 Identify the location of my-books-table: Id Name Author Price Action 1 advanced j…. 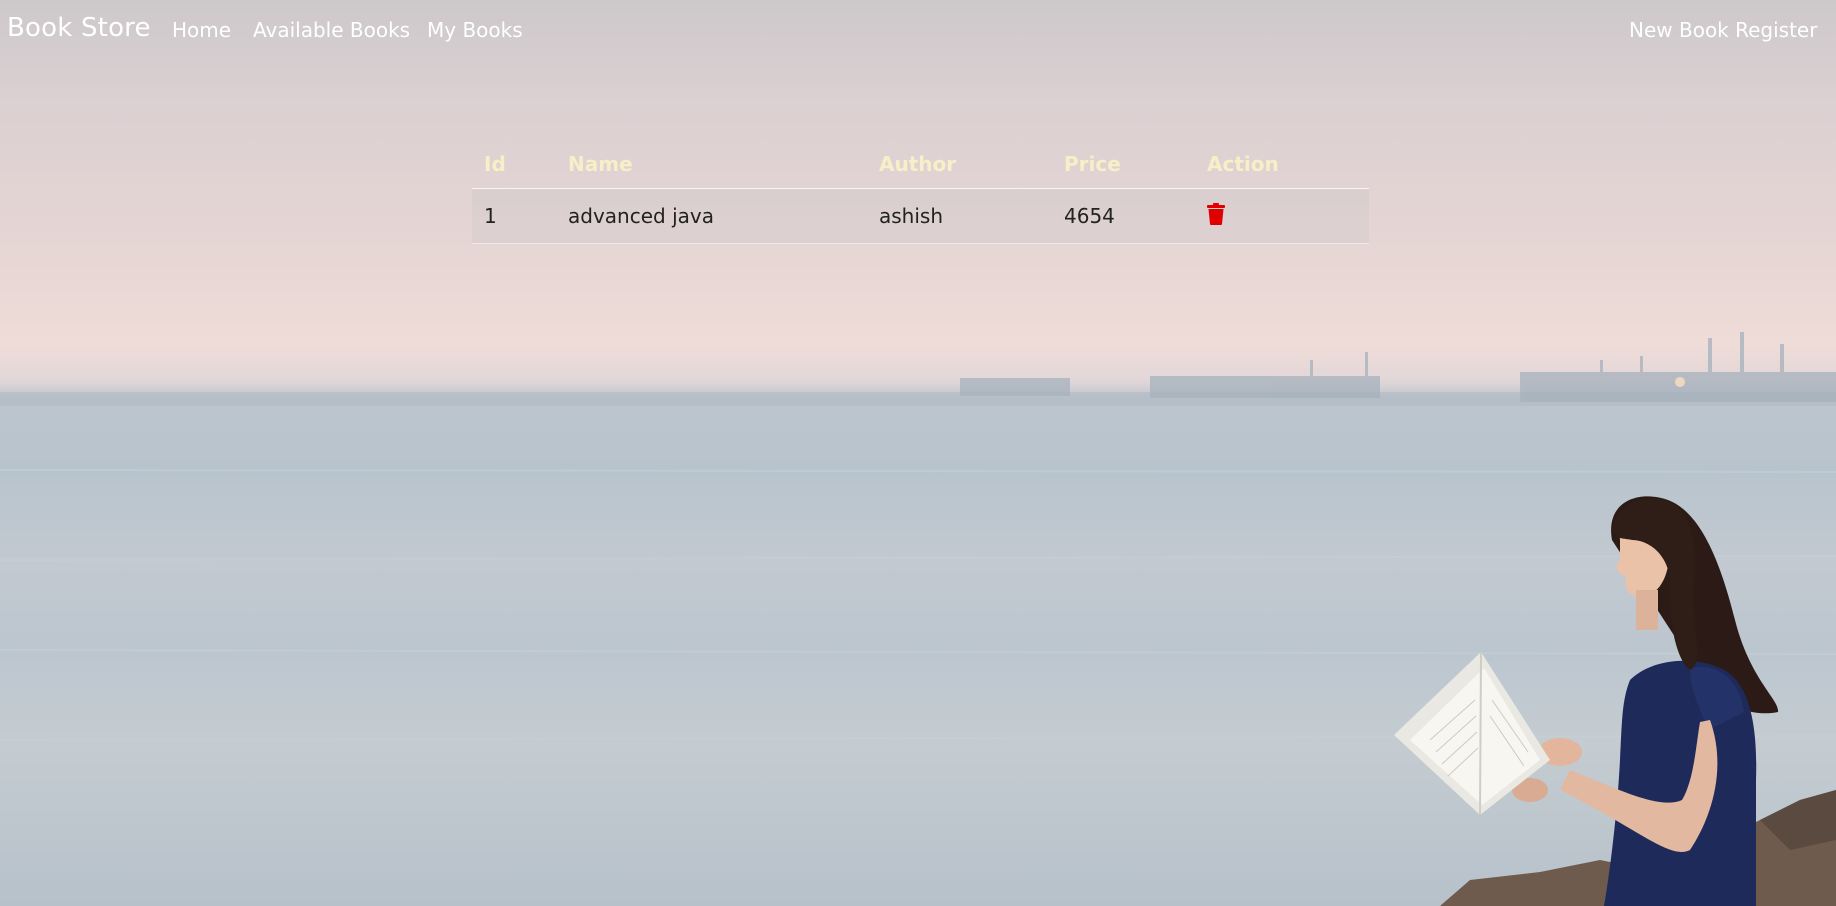
(920, 192).